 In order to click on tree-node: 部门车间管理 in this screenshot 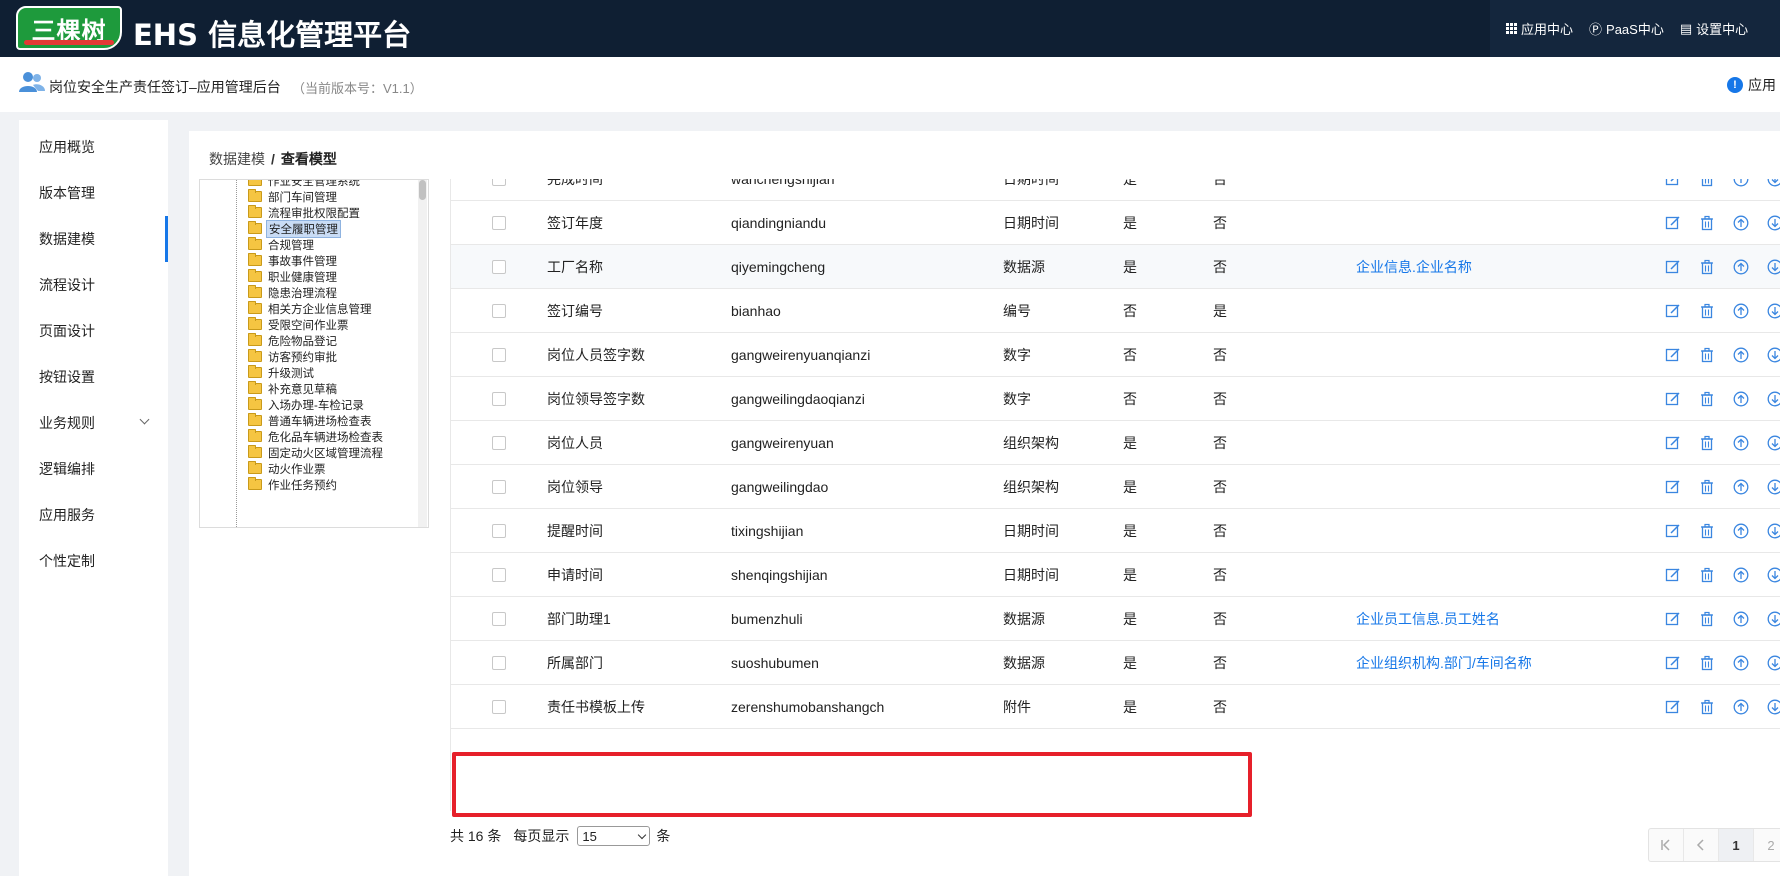, I will do `click(293, 196)`.